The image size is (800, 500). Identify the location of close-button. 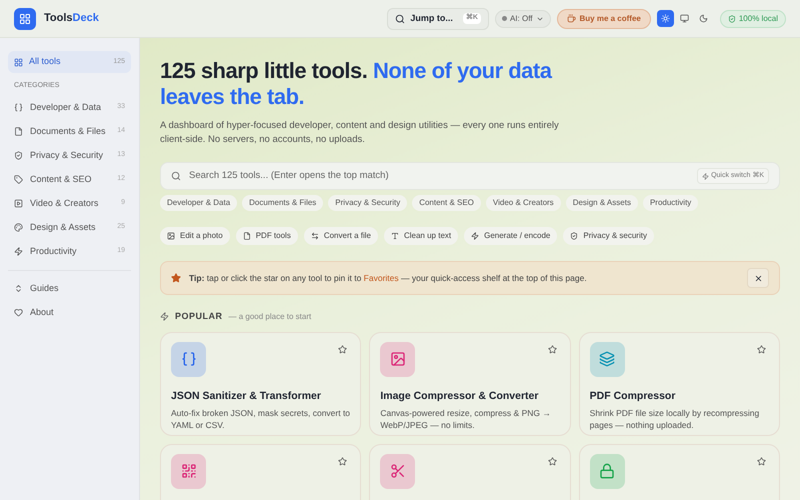
(758, 278).